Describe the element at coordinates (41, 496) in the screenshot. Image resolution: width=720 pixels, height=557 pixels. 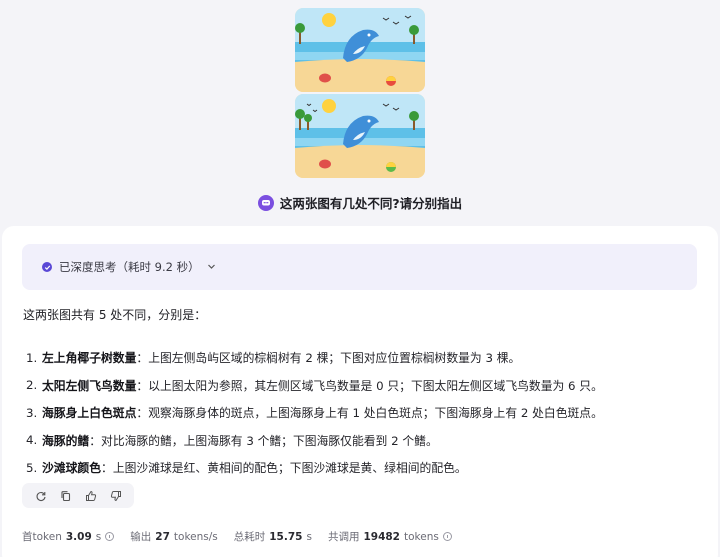
I see `refresh-icon` at that location.